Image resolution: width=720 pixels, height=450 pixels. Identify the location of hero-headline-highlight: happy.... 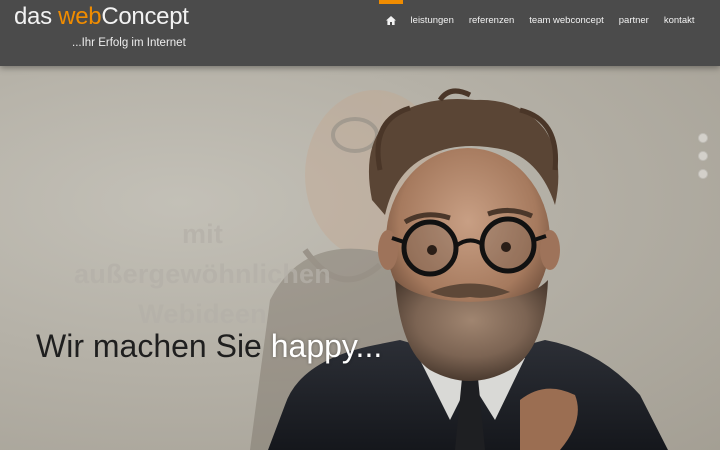
(326, 346).